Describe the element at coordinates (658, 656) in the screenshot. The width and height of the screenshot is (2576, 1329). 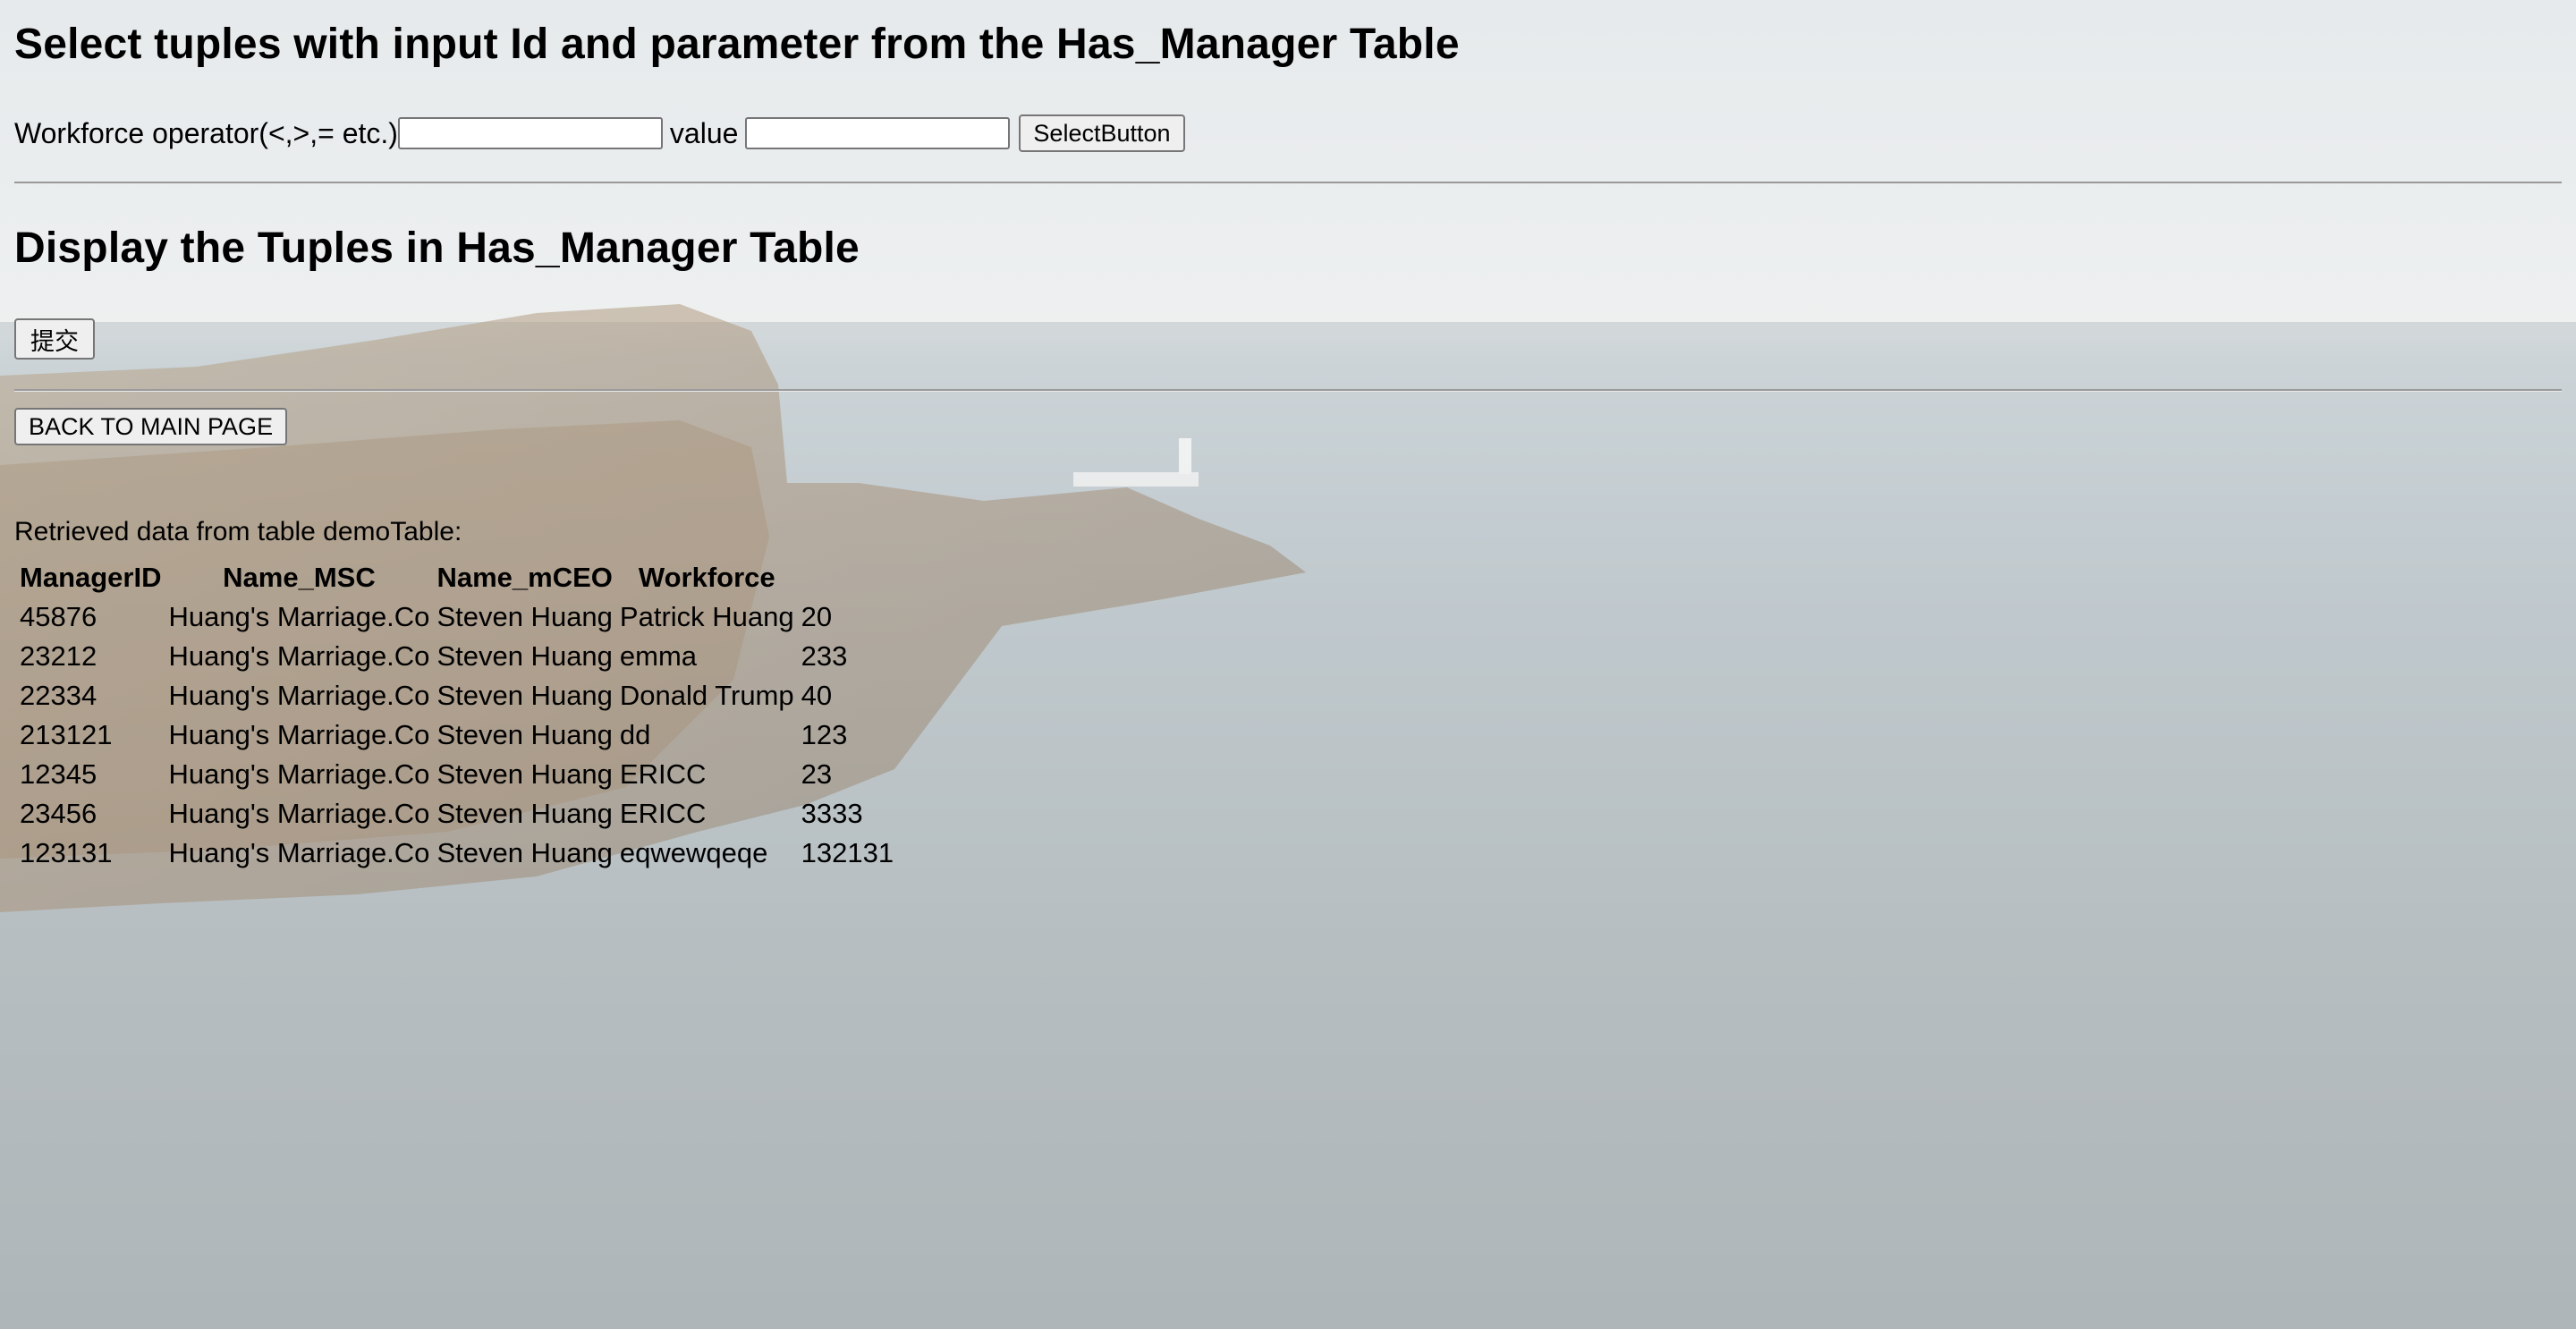
I see `table-cell: emma` at that location.